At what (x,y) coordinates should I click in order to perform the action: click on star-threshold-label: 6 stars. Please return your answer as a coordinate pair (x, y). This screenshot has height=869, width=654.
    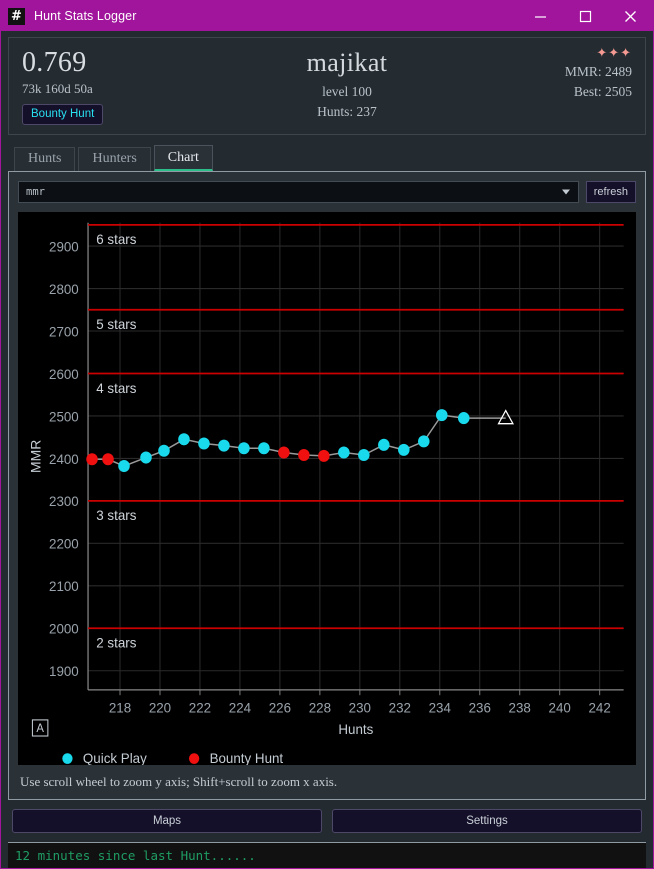
    Looking at the image, I should click on (116, 239).